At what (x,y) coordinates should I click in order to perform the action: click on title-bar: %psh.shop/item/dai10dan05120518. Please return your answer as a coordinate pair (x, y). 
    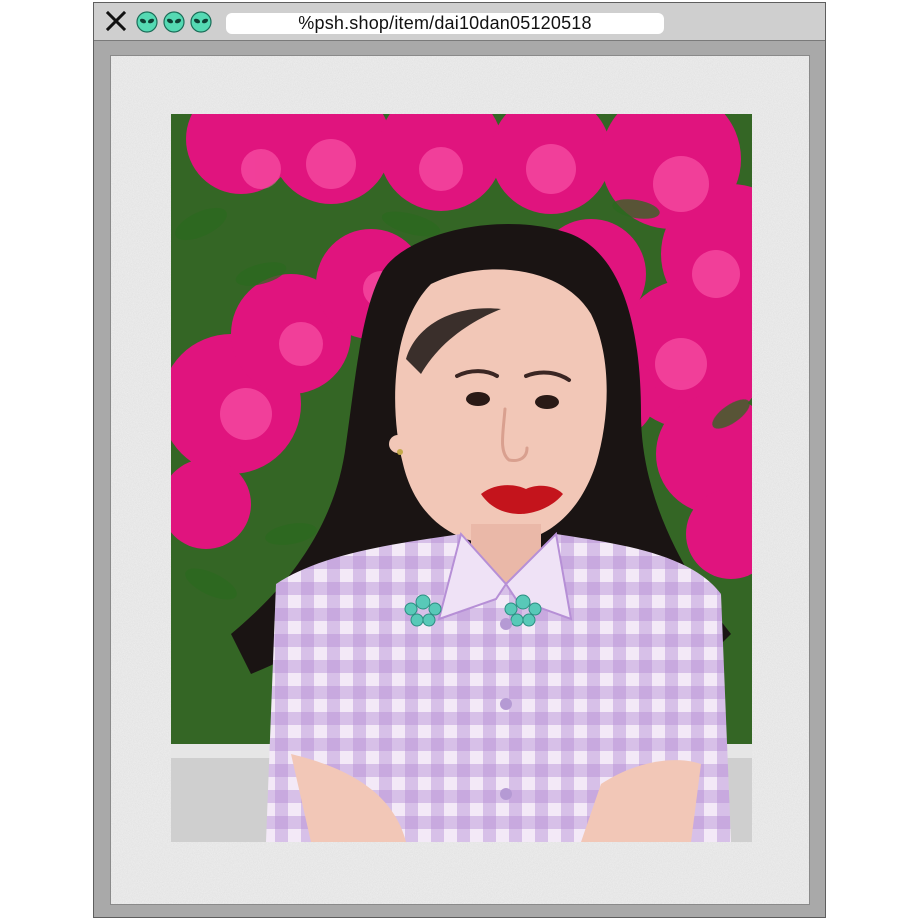
    Looking at the image, I should click on (459, 22).